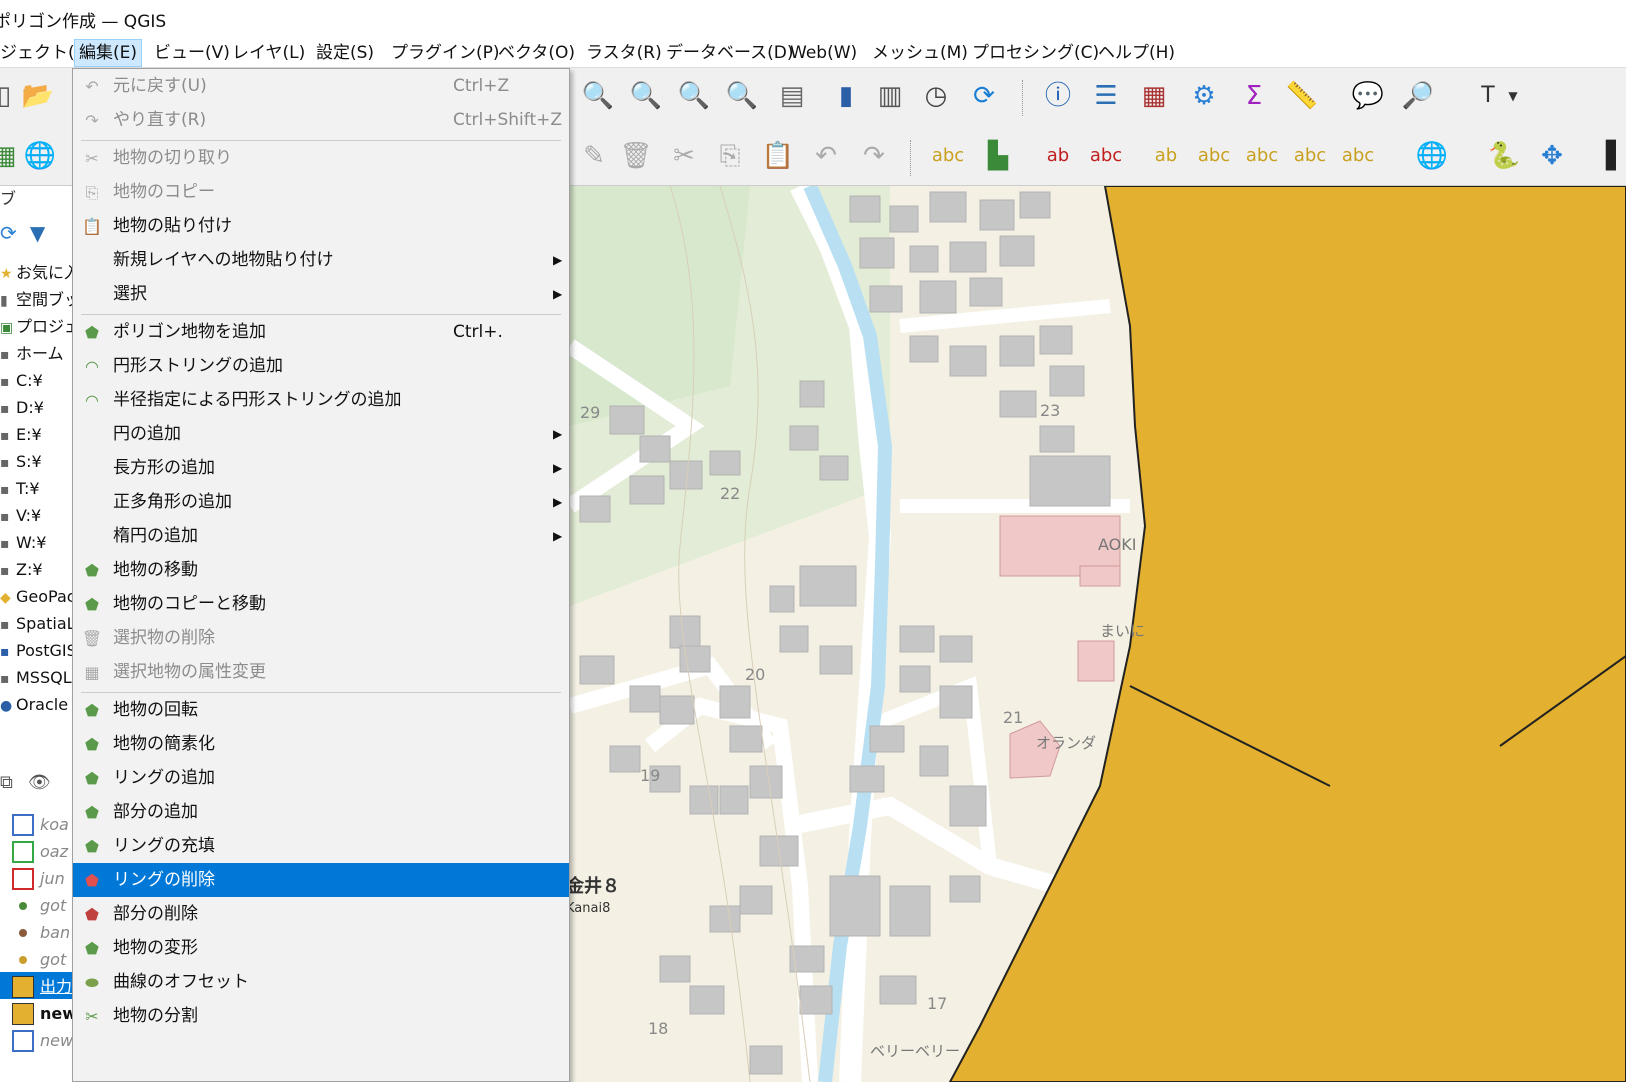  Describe the element at coordinates (321, 1016) in the screenshot. I see `menu-split-feature: ✂ 地物の分割` at that location.